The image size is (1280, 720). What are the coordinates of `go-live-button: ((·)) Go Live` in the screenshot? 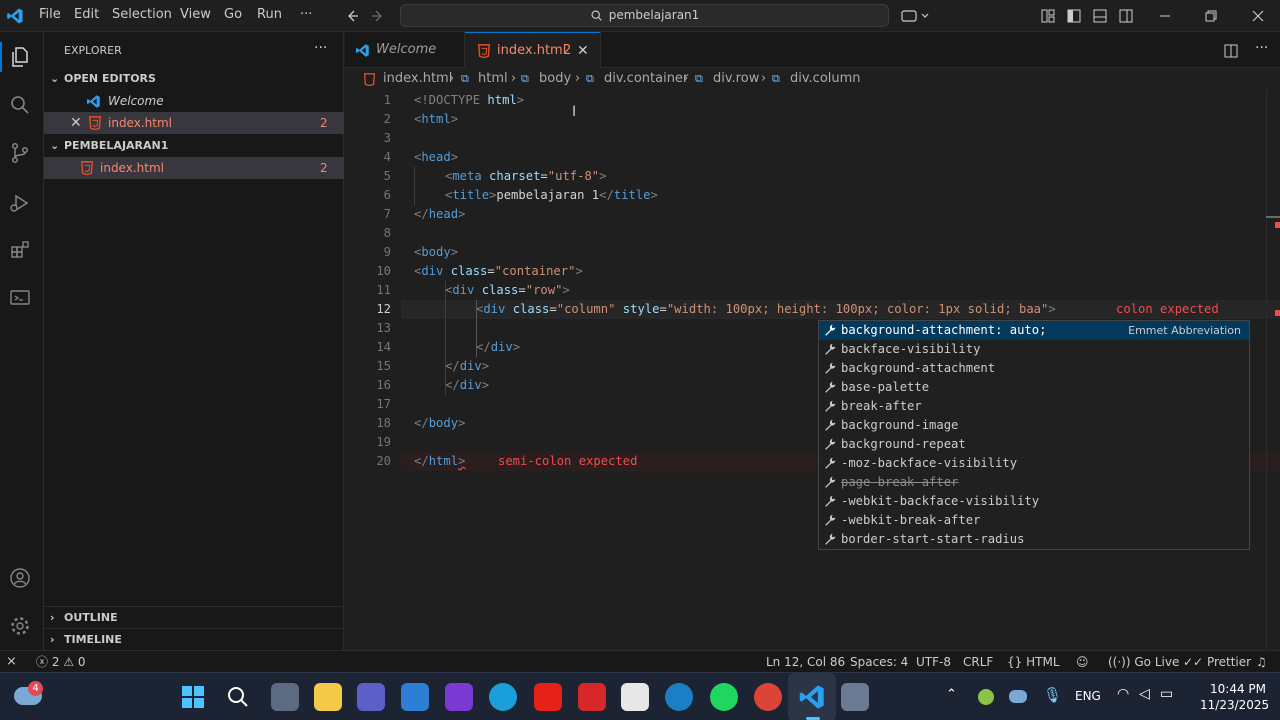 It's located at (1143, 662).